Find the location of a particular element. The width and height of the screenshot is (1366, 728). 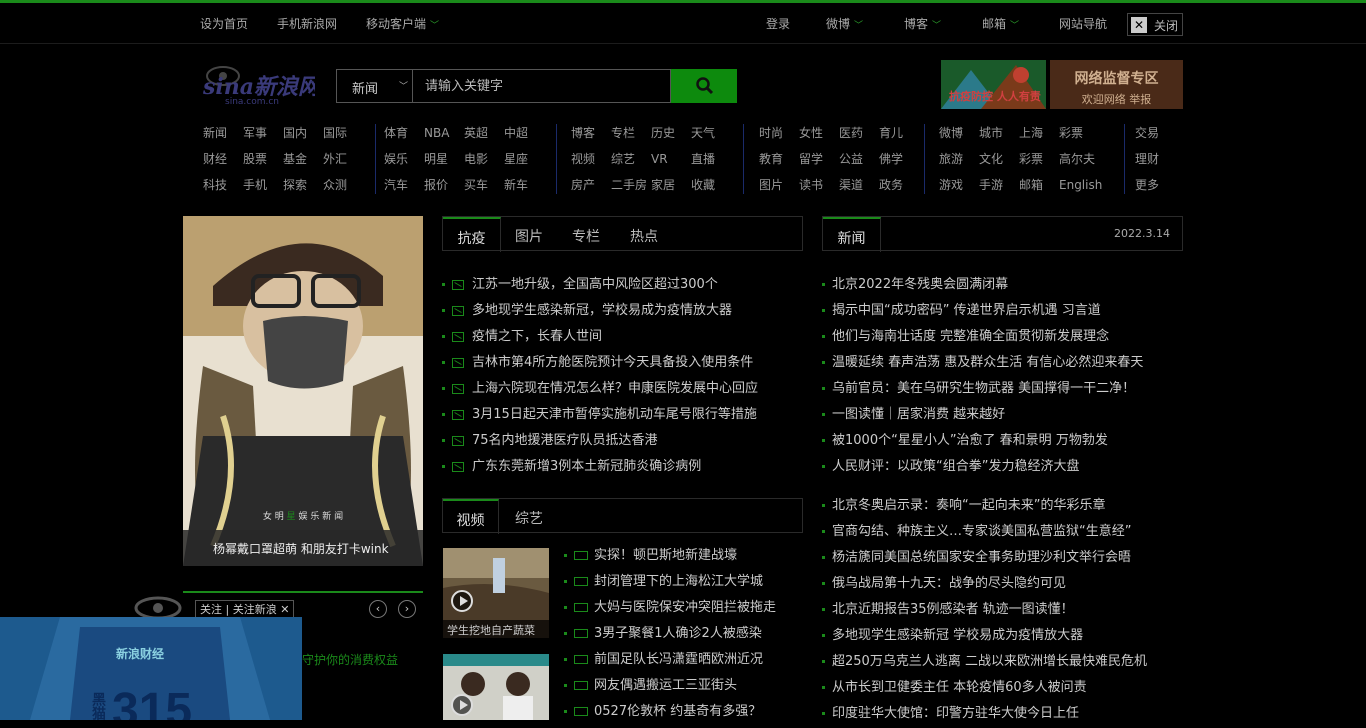

news-item: 吉林市第4所方舱医院预计今天具备投入使用条件 is located at coordinates (623, 364).